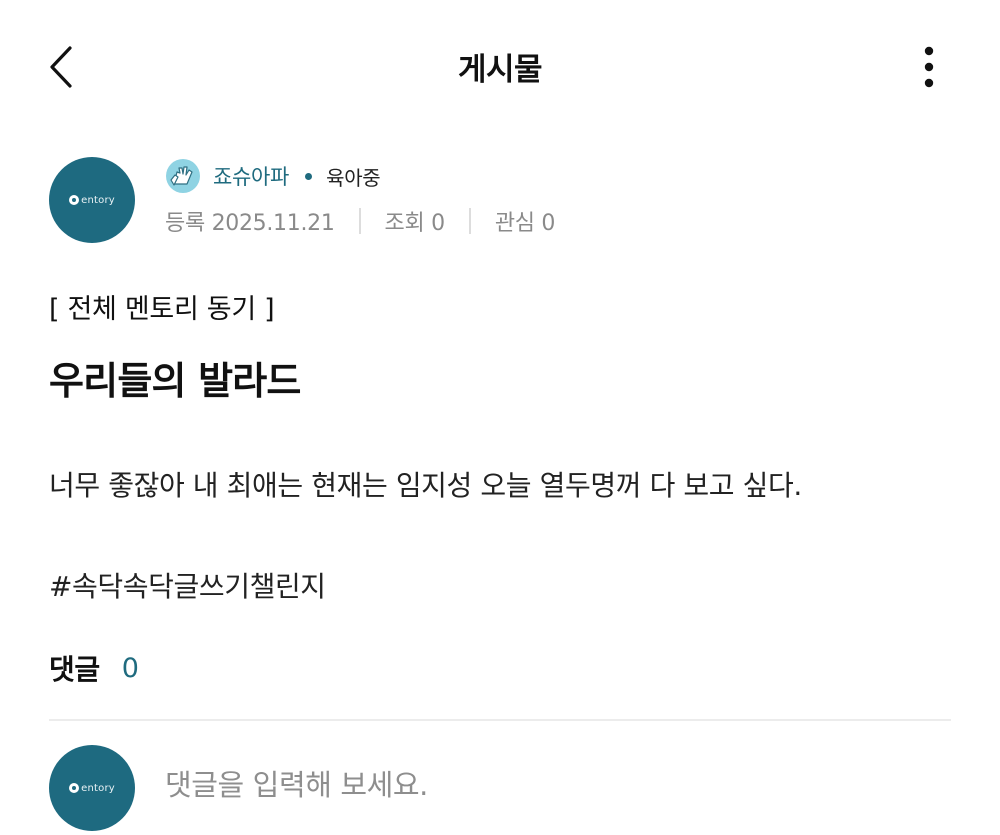 The height and width of the screenshot is (835, 1000). I want to click on more-options-button, so click(929, 67).